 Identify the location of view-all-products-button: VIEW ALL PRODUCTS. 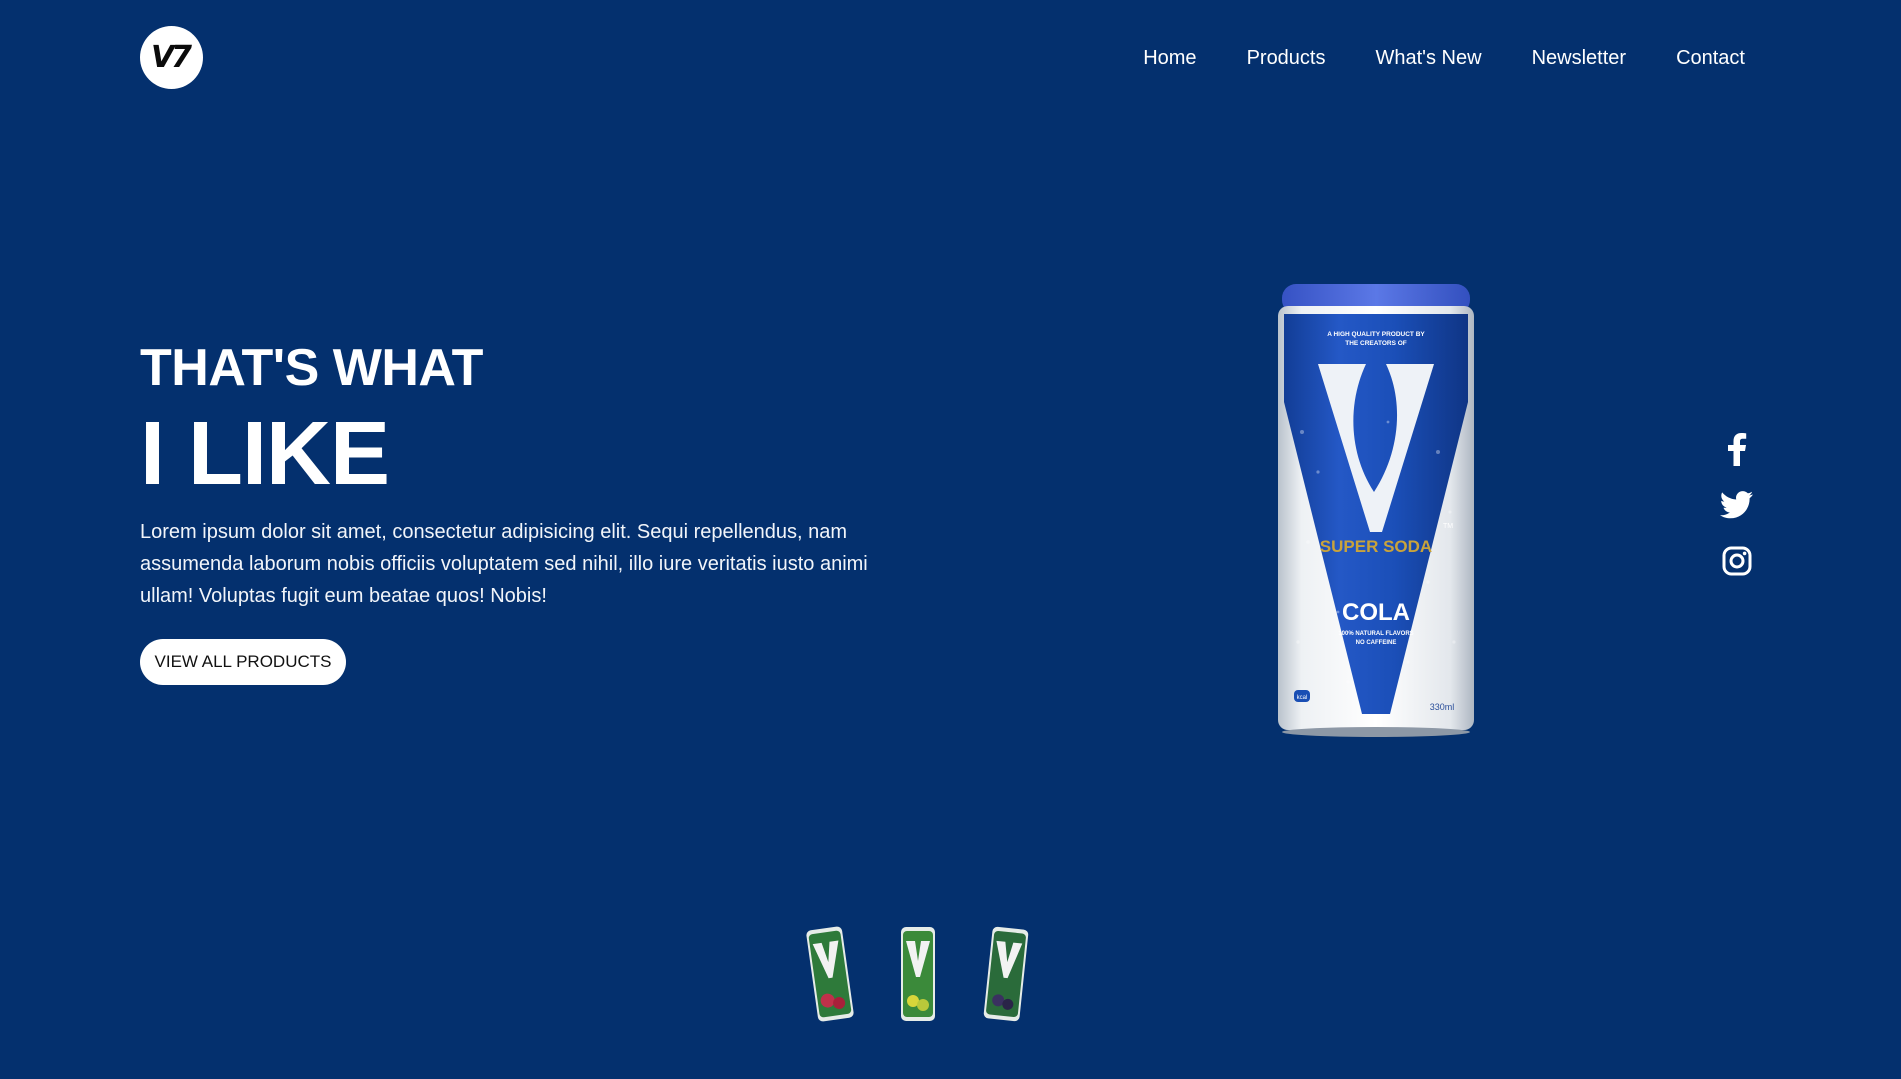
(243, 662).